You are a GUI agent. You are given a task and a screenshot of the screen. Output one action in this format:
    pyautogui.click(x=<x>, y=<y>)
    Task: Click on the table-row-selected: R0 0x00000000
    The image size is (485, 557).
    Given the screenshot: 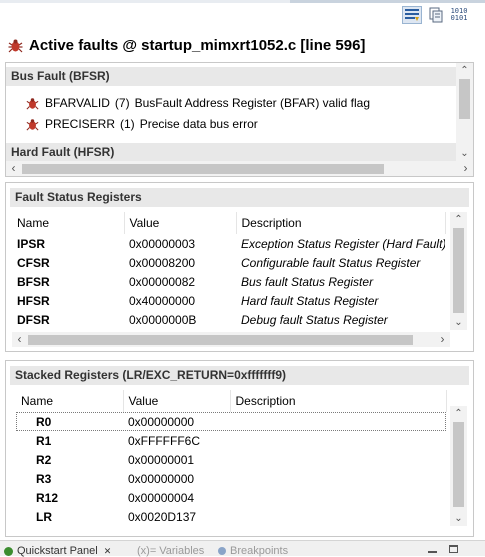 What is the action you would take?
    pyautogui.click(x=231, y=421)
    